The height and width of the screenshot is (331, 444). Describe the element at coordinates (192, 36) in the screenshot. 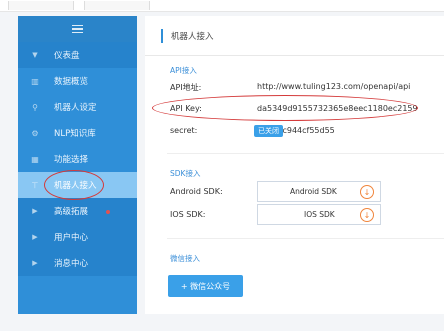

I see `page-title: 机器人接入` at that location.